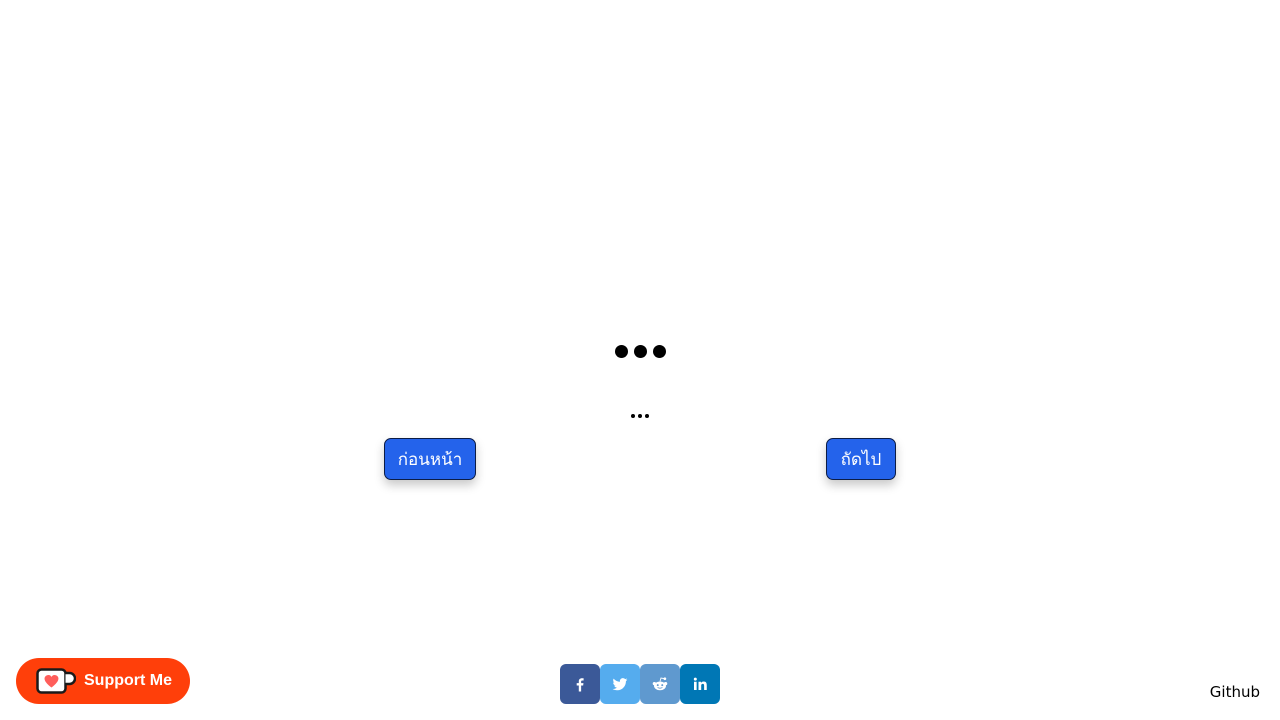 The image size is (1280, 720). I want to click on share-twitter-button, so click(620, 684).